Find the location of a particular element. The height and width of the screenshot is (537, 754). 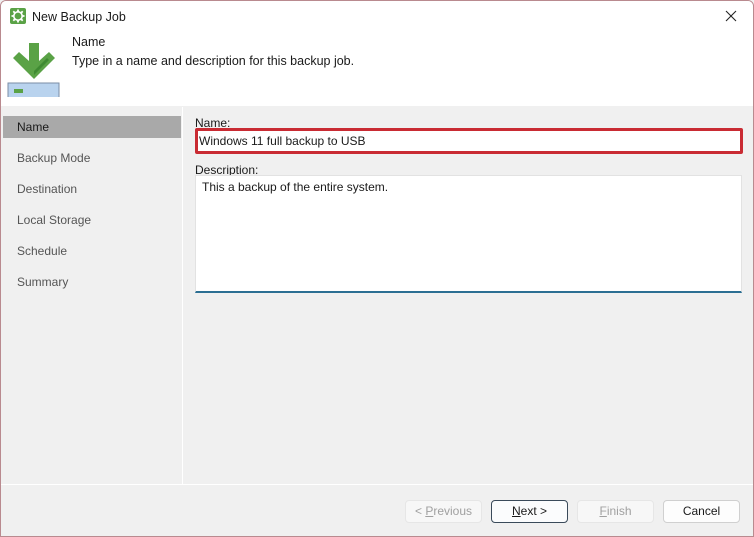

sidebar-item-destination: Destination is located at coordinates (92, 189).